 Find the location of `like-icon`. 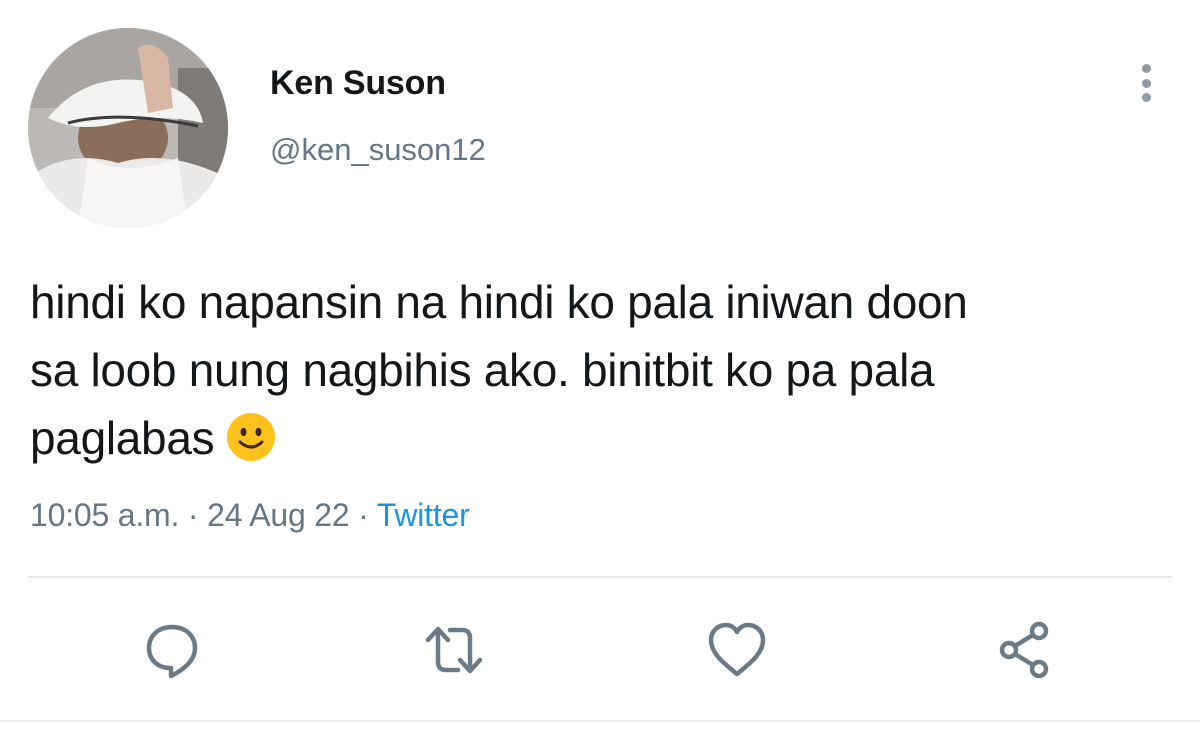

like-icon is located at coordinates (737, 649).